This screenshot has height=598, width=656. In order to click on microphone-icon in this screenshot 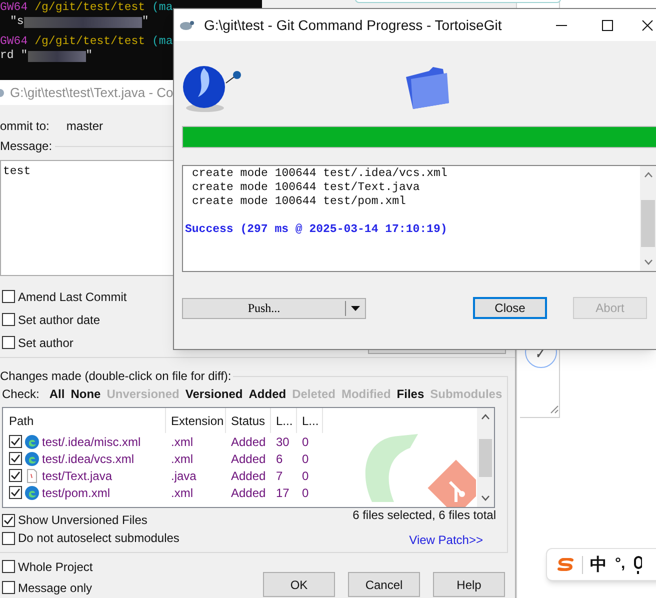, I will do `click(638, 565)`.